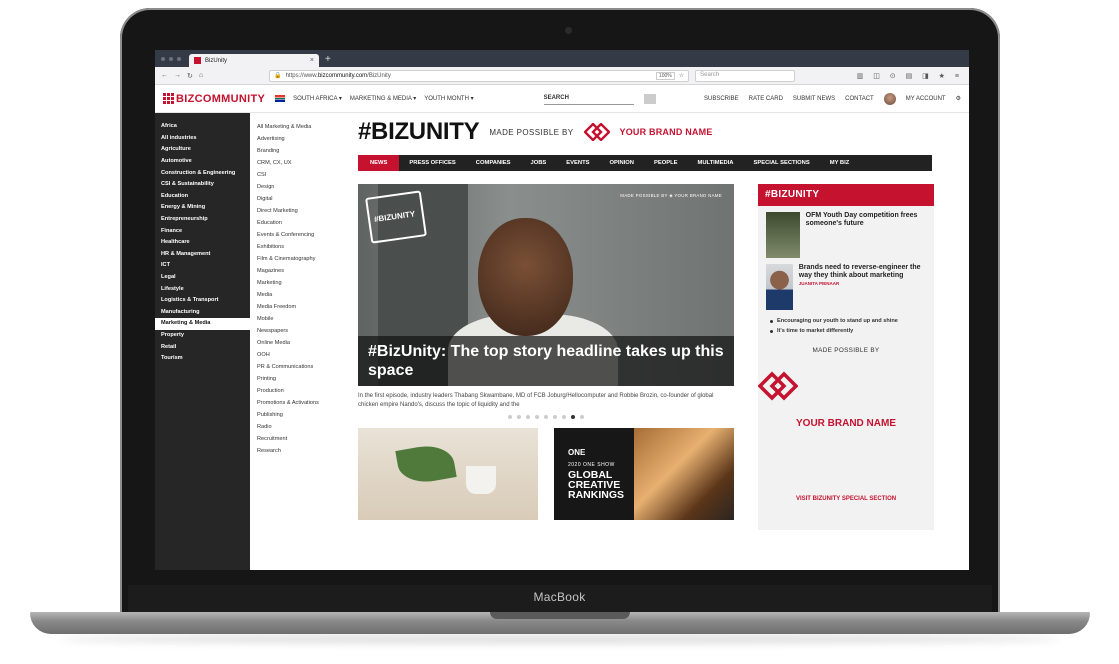  What do you see at coordinates (202, 208) in the screenshot?
I see `industry-menu-item: Energy & Mining` at bounding box center [202, 208].